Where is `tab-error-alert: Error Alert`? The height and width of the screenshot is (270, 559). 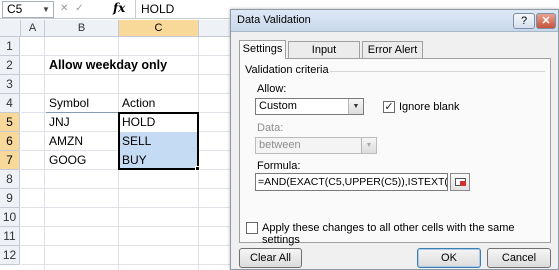
tab-error-alert: Error Alert is located at coordinates (392, 50).